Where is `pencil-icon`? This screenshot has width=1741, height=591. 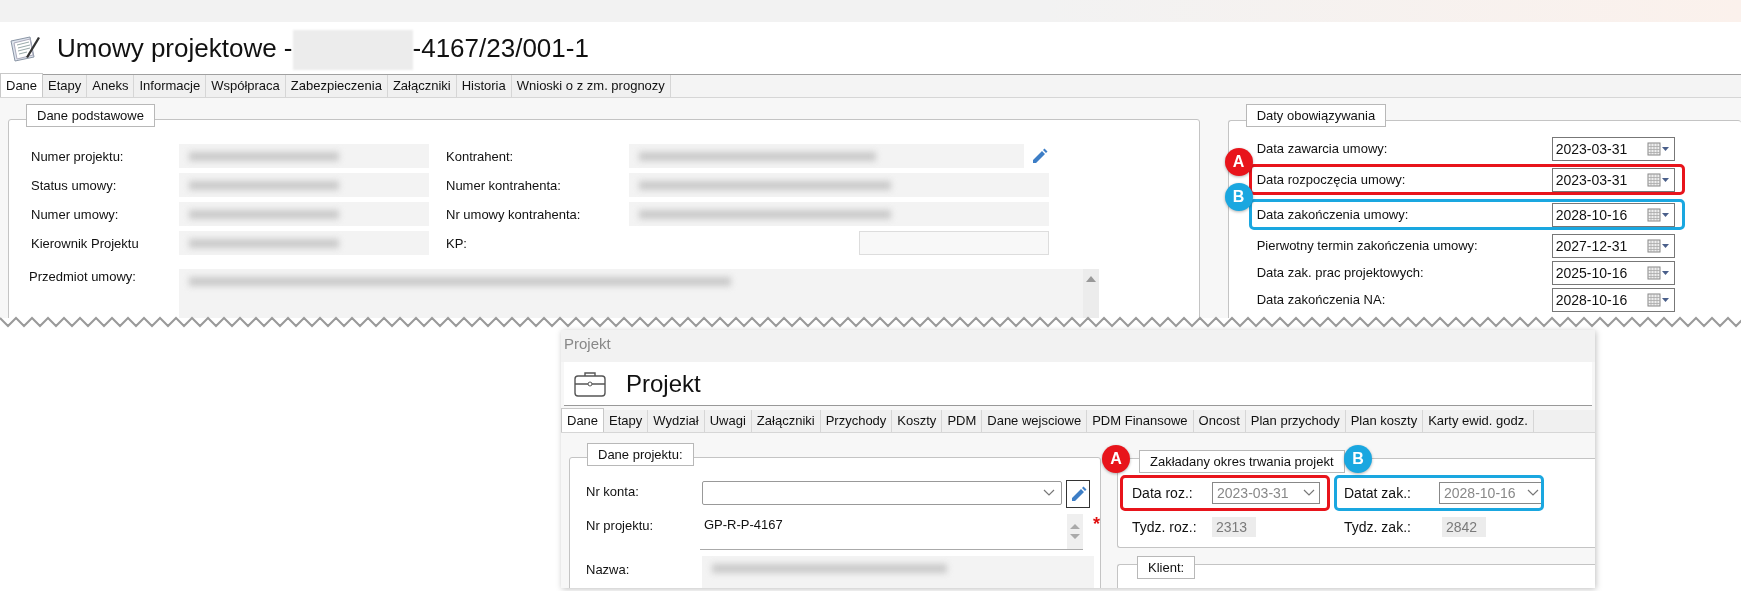
pencil-icon is located at coordinates (1039, 156).